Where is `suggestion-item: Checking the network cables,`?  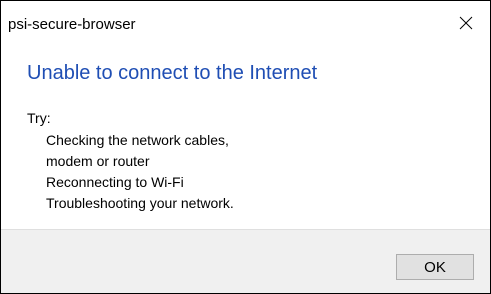 suggestion-item: Checking the network cables, is located at coordinates (137, 140).